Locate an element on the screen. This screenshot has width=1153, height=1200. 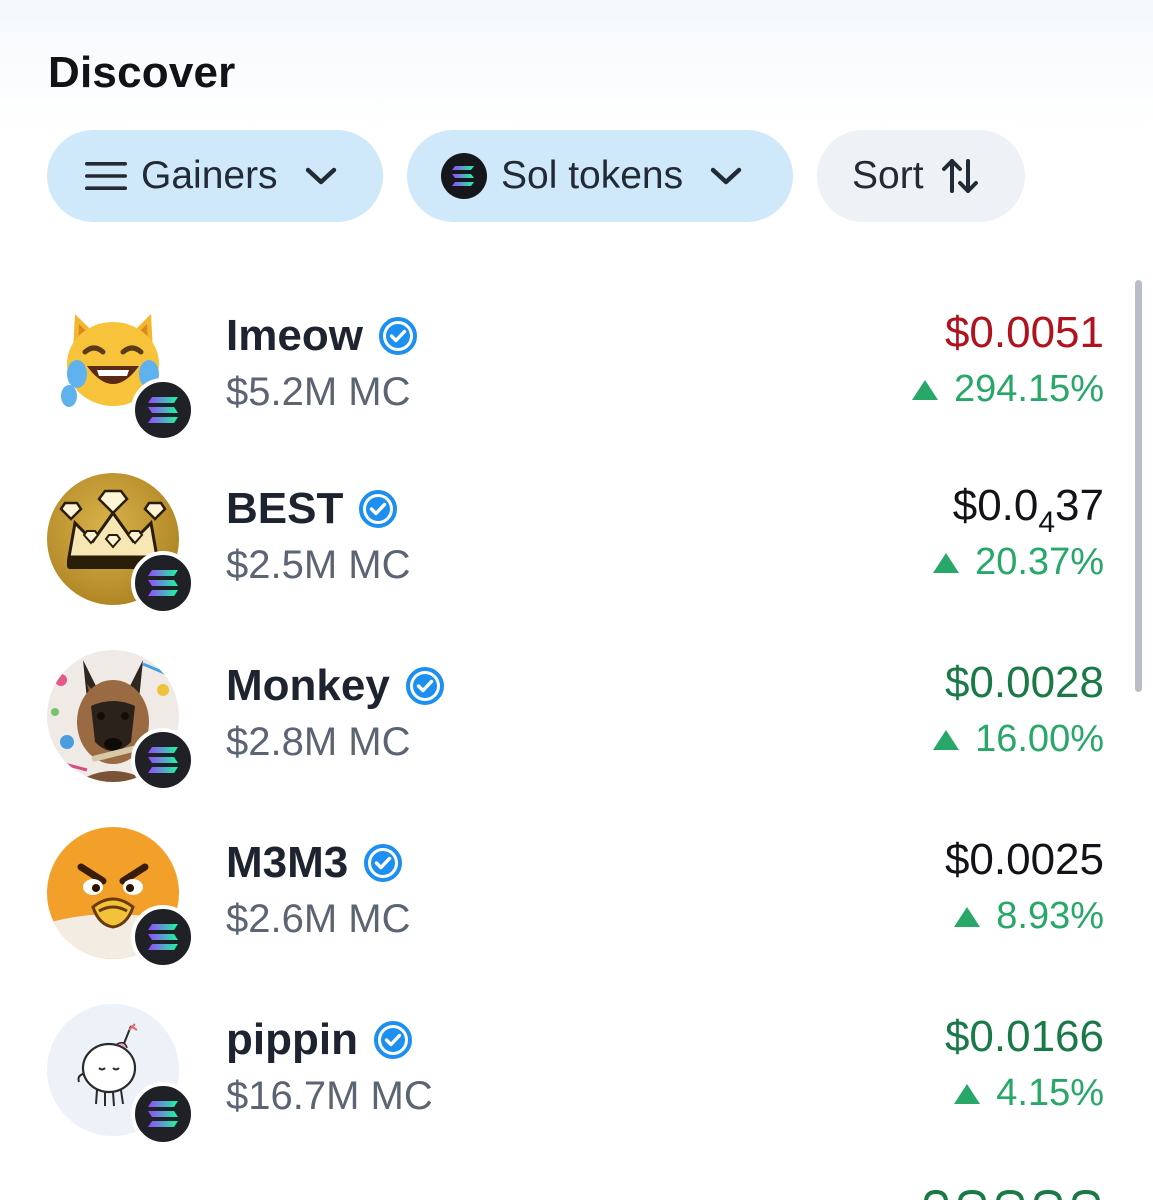
price-suffix: 37 is located at coordinates (1079, 505).